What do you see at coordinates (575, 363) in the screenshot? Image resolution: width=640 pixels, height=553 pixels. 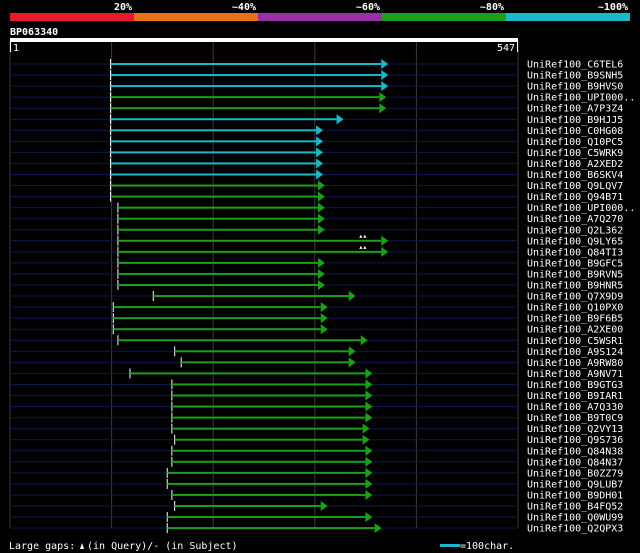 I see `hit-name: UniRef100_A9RW80` at bounding box center [575, 363].